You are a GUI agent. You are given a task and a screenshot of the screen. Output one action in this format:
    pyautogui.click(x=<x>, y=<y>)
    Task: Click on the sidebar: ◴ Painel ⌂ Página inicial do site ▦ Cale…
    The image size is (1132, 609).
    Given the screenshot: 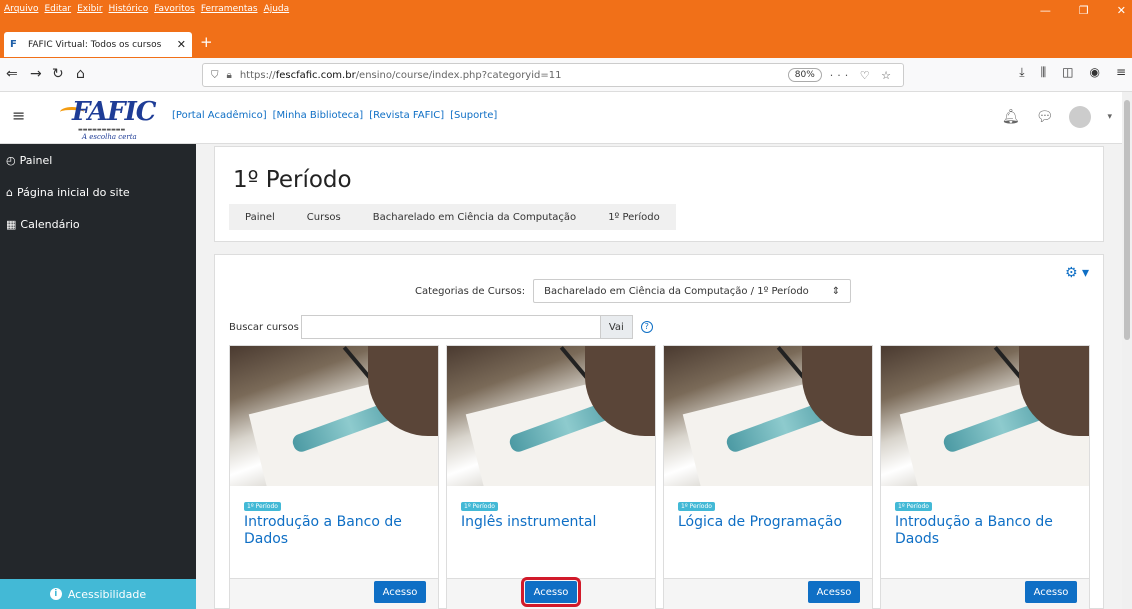 What is the action you would take?
    pyautogui.click(x=98, y=376)
    